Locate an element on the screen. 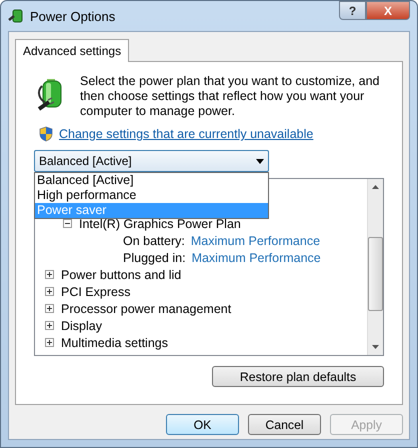  tree-item: Multimedia settings is located at coordinates (114, 343).